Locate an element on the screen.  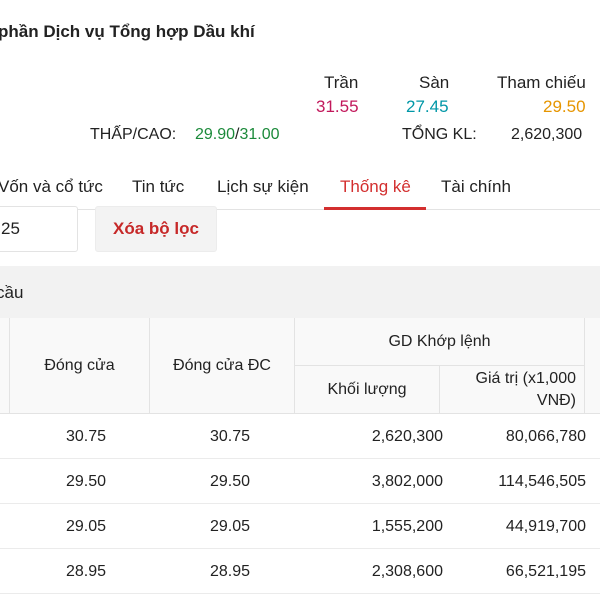
table-row: 29.50 29.50 3,802,000 114,546,505 is located at coordinates (300, 481).